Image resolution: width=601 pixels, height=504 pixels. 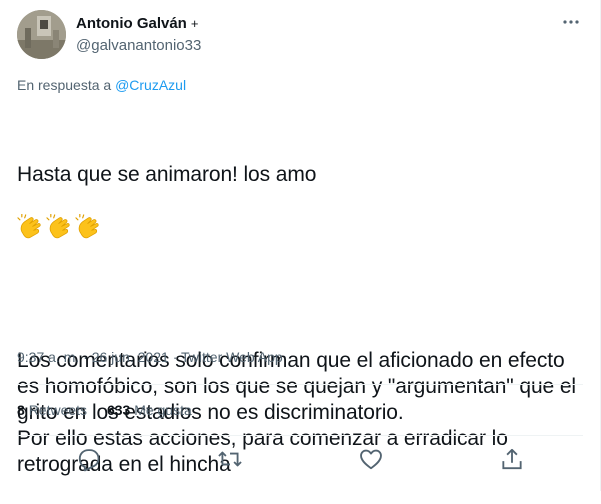 I want to click on author-names: Antonio Galván + @galvanantonio33, so click(x=138, y=35).